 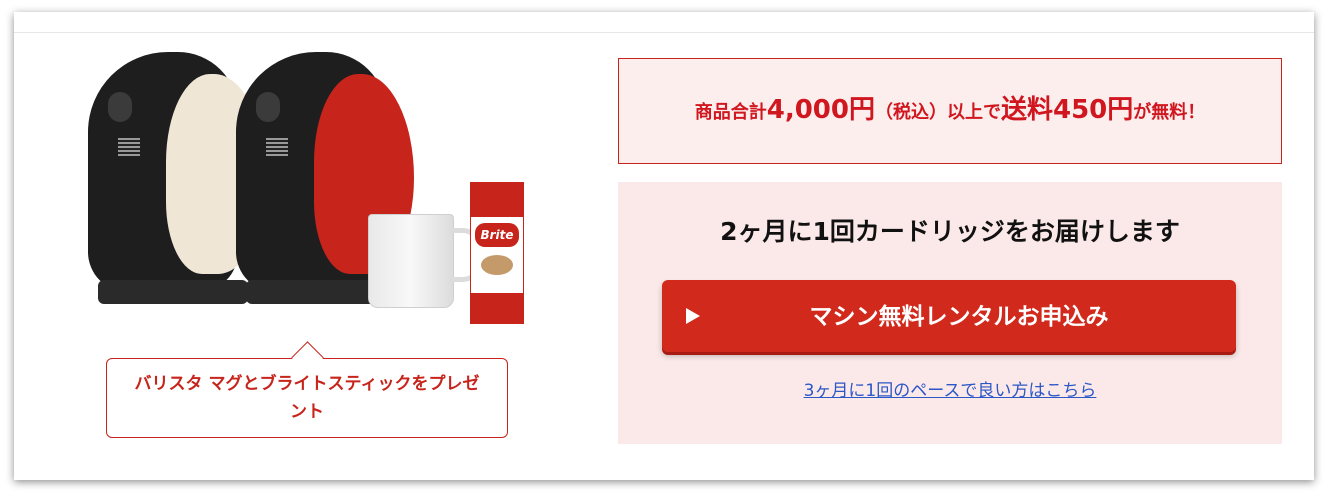 What do you see at coordinates (959, 316) in the screenshot?
I see `apply-button-label: マシン無料レンタルお申込み` at bounding box center [959, 316].